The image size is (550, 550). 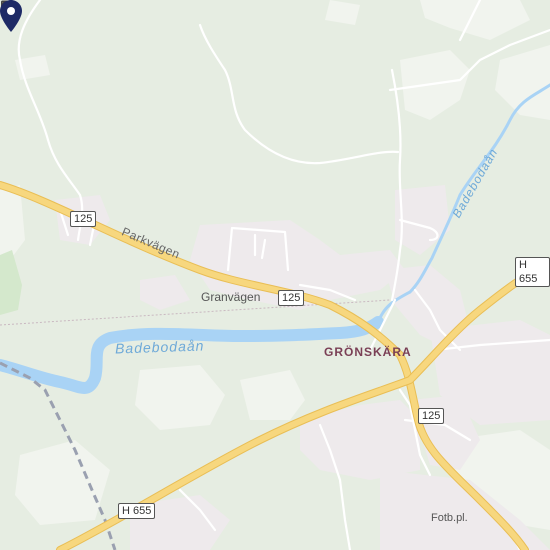 I want to click on bus-stop-label: Granvägen, so click(x=231, y=297).